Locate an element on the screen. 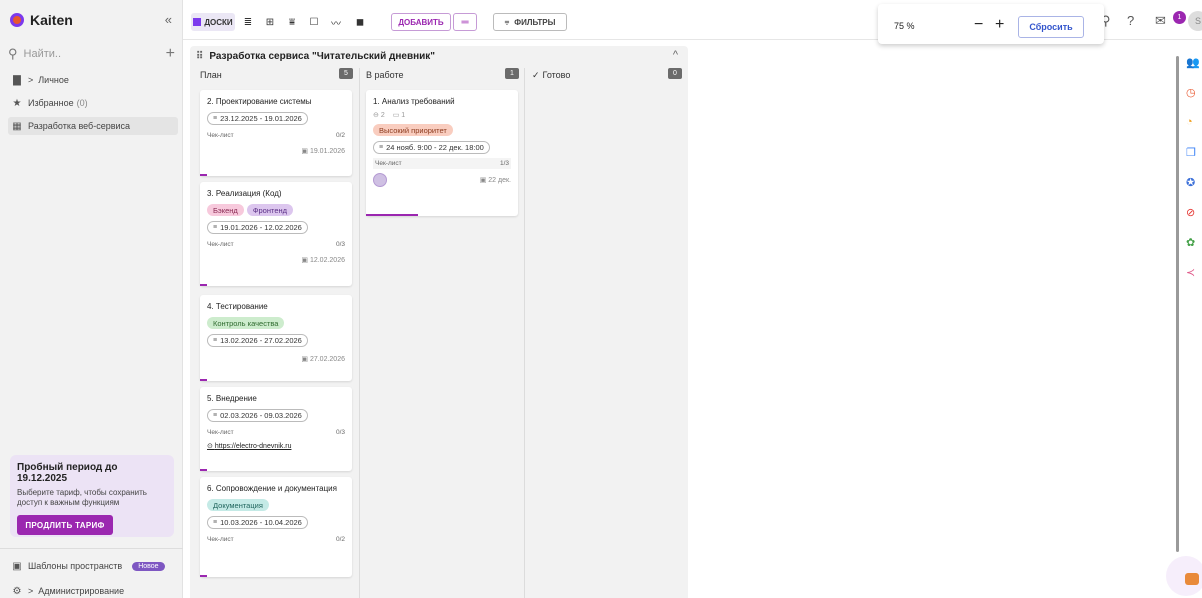 This screenshot has width=1202, height=598. extend-plan-button: ПРОДЛИТЬ ТАРИФ is located at coordinates (65, 525).